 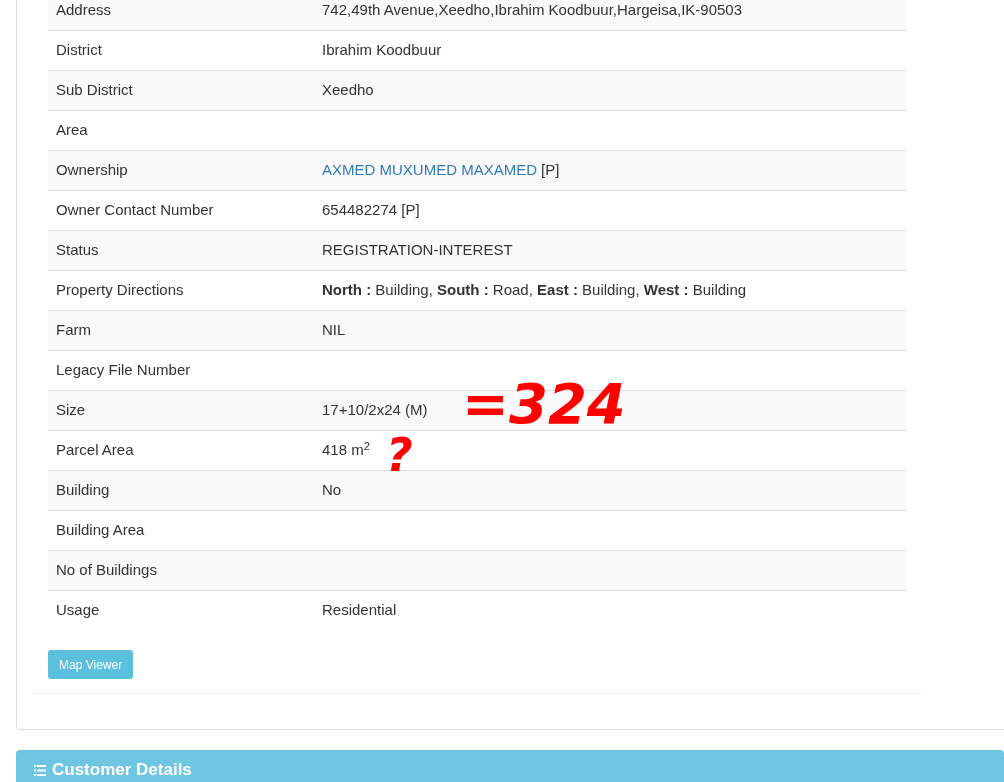 I want to click on field-label: Address, so click(x=84, y=10).